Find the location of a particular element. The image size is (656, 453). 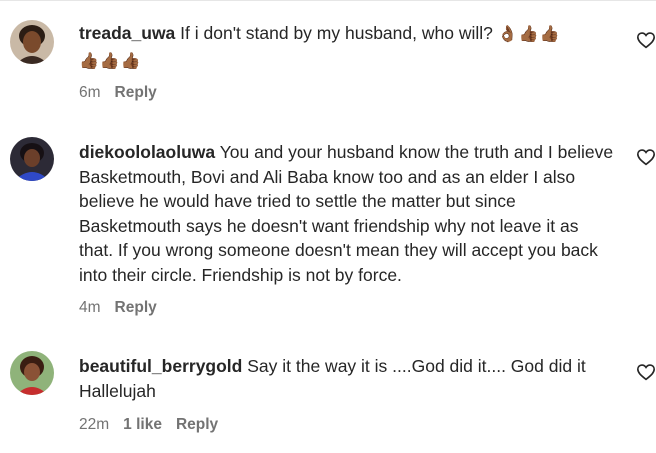

comment-username: beautiful_berrygold is located at coordinates (160, 366).